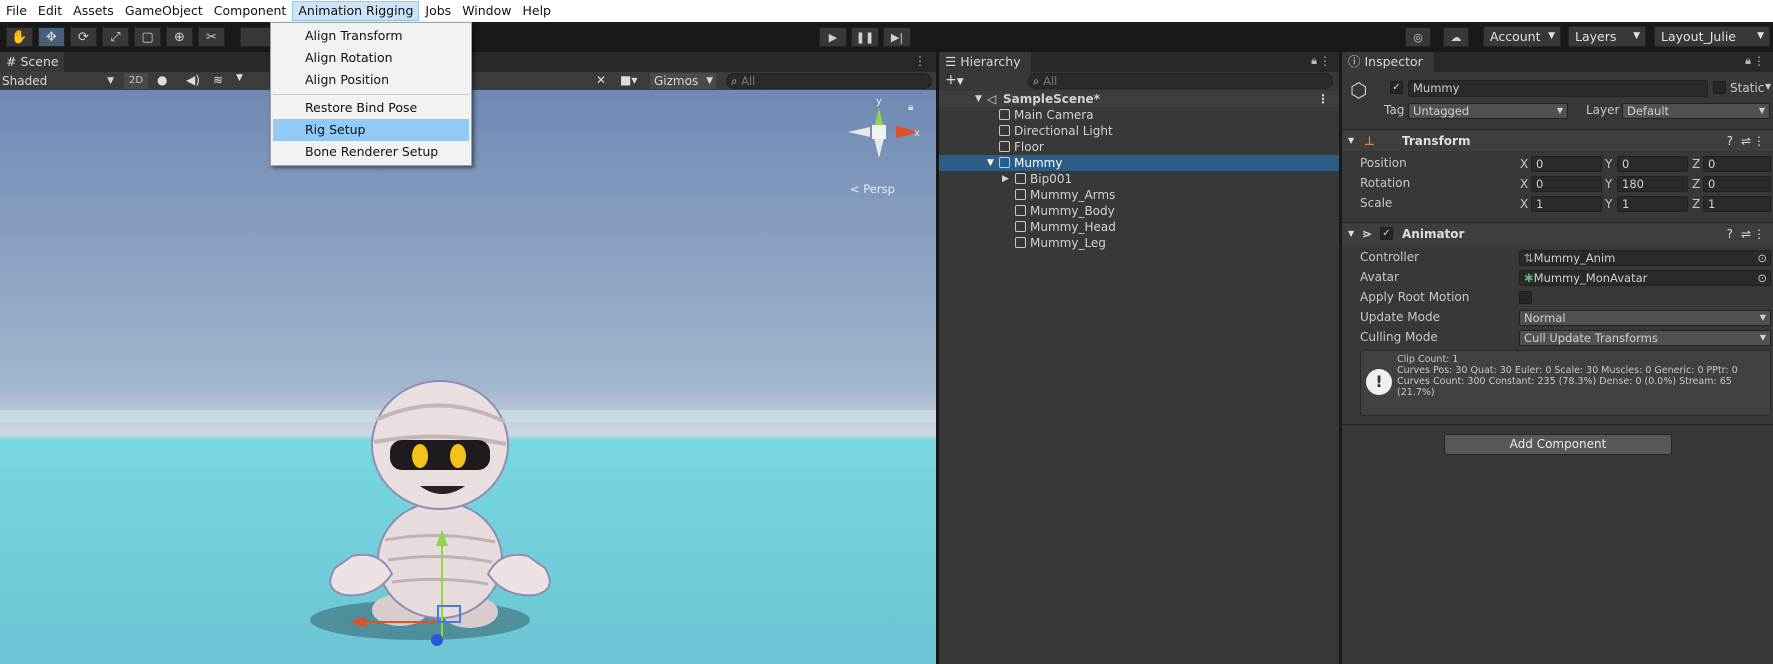 This screenshot has height=664, width=1773. Describe the element at coordinates (50, 11) in the screenshot. I see `menu-edit: Edit` at that location.